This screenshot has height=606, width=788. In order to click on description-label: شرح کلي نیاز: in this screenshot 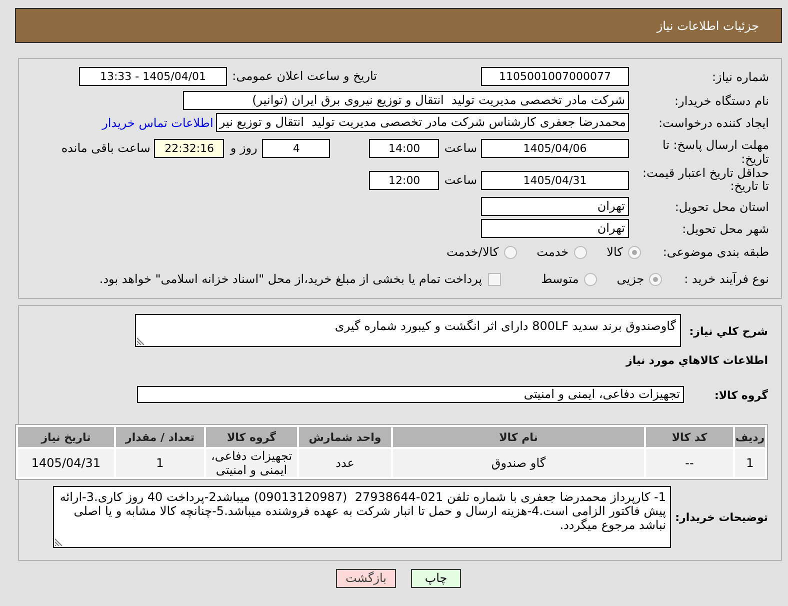, I will do `click(728, 331)`.